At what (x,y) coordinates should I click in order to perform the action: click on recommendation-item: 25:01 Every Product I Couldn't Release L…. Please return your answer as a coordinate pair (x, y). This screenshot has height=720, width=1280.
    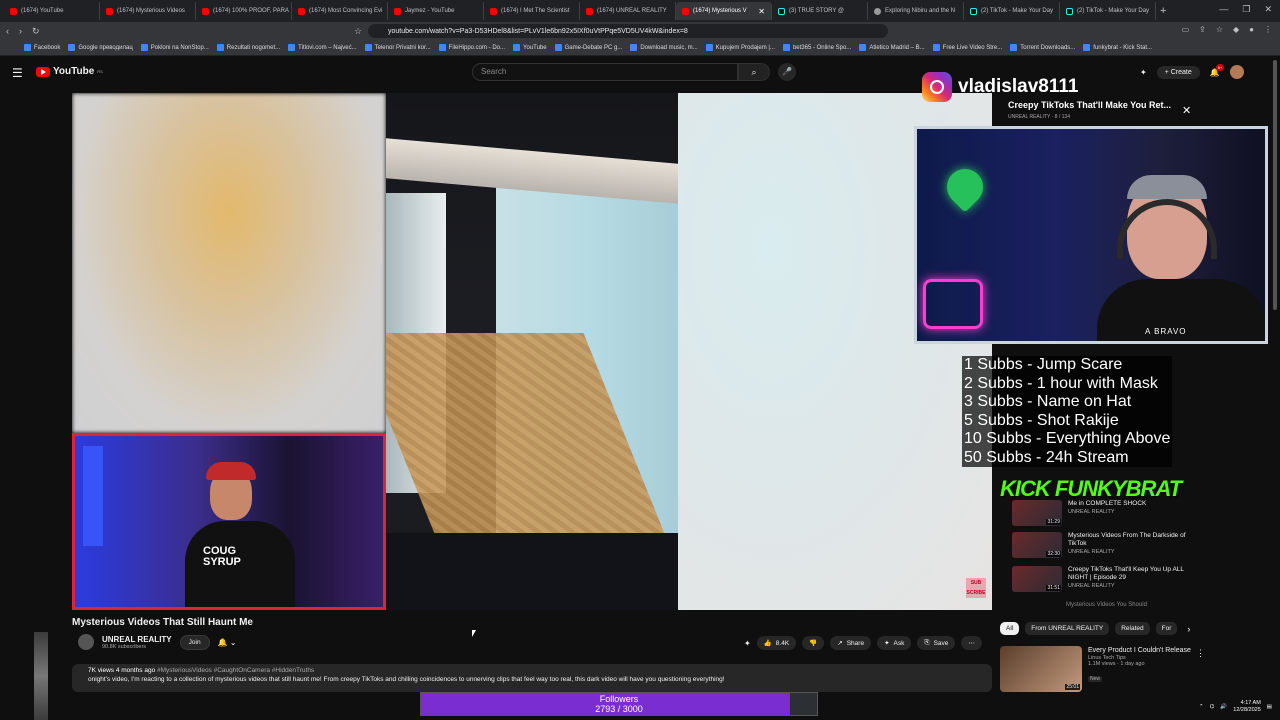
    Looking at the image, I should click on (1100, 669).